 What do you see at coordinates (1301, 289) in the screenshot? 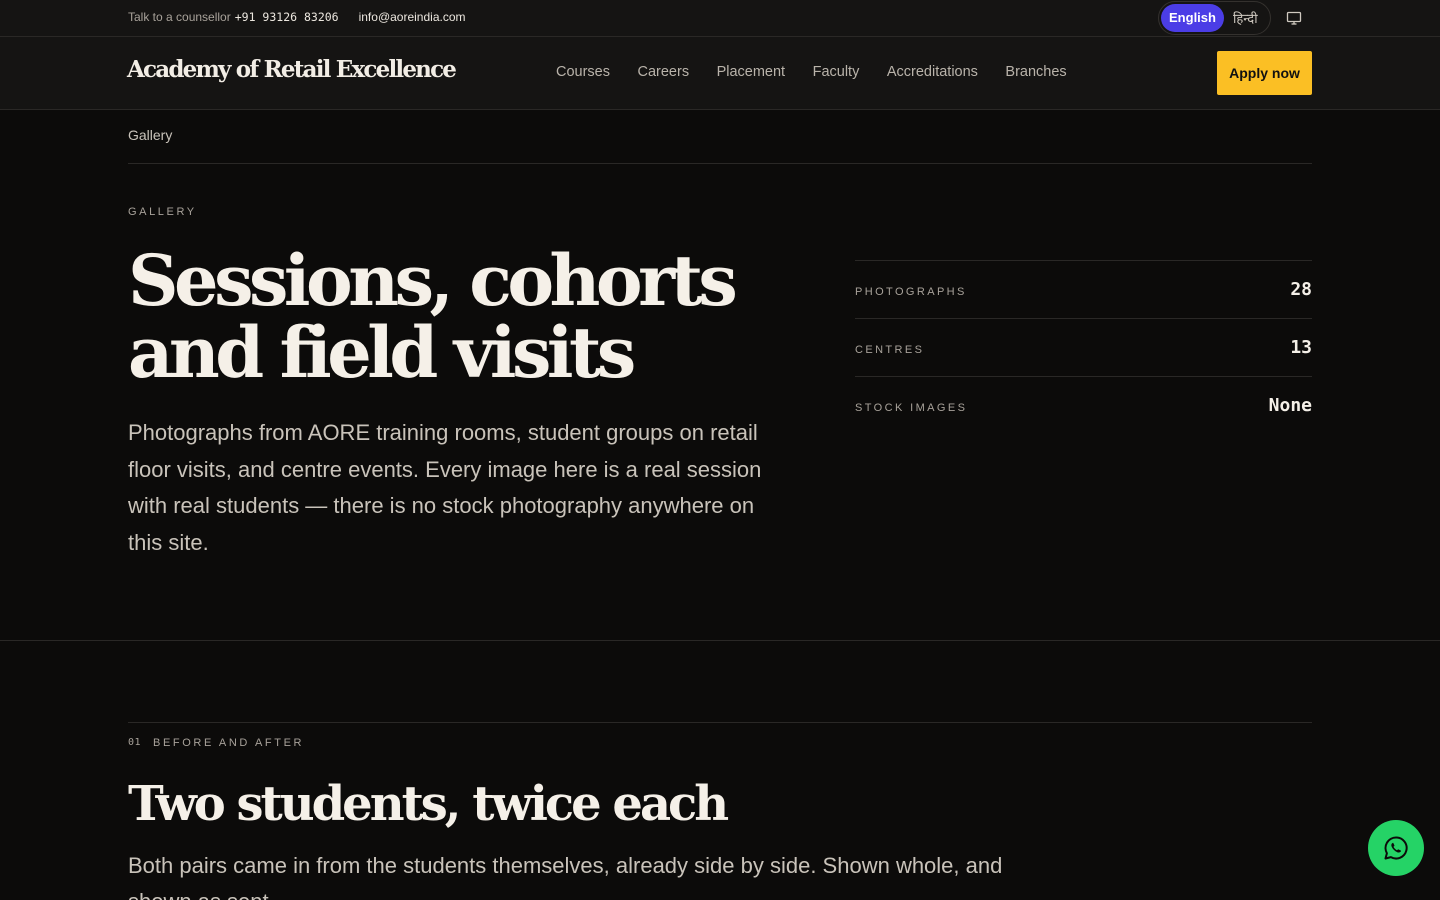
I see `stat-value: 28` at bounding box center [1301, 289].